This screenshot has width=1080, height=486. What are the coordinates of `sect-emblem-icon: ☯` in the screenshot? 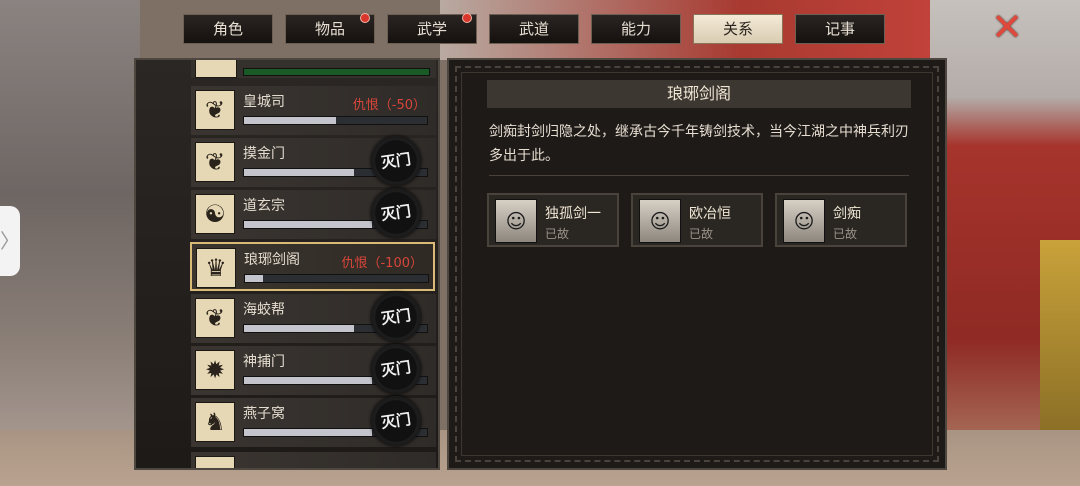 It's located at (215, 214).